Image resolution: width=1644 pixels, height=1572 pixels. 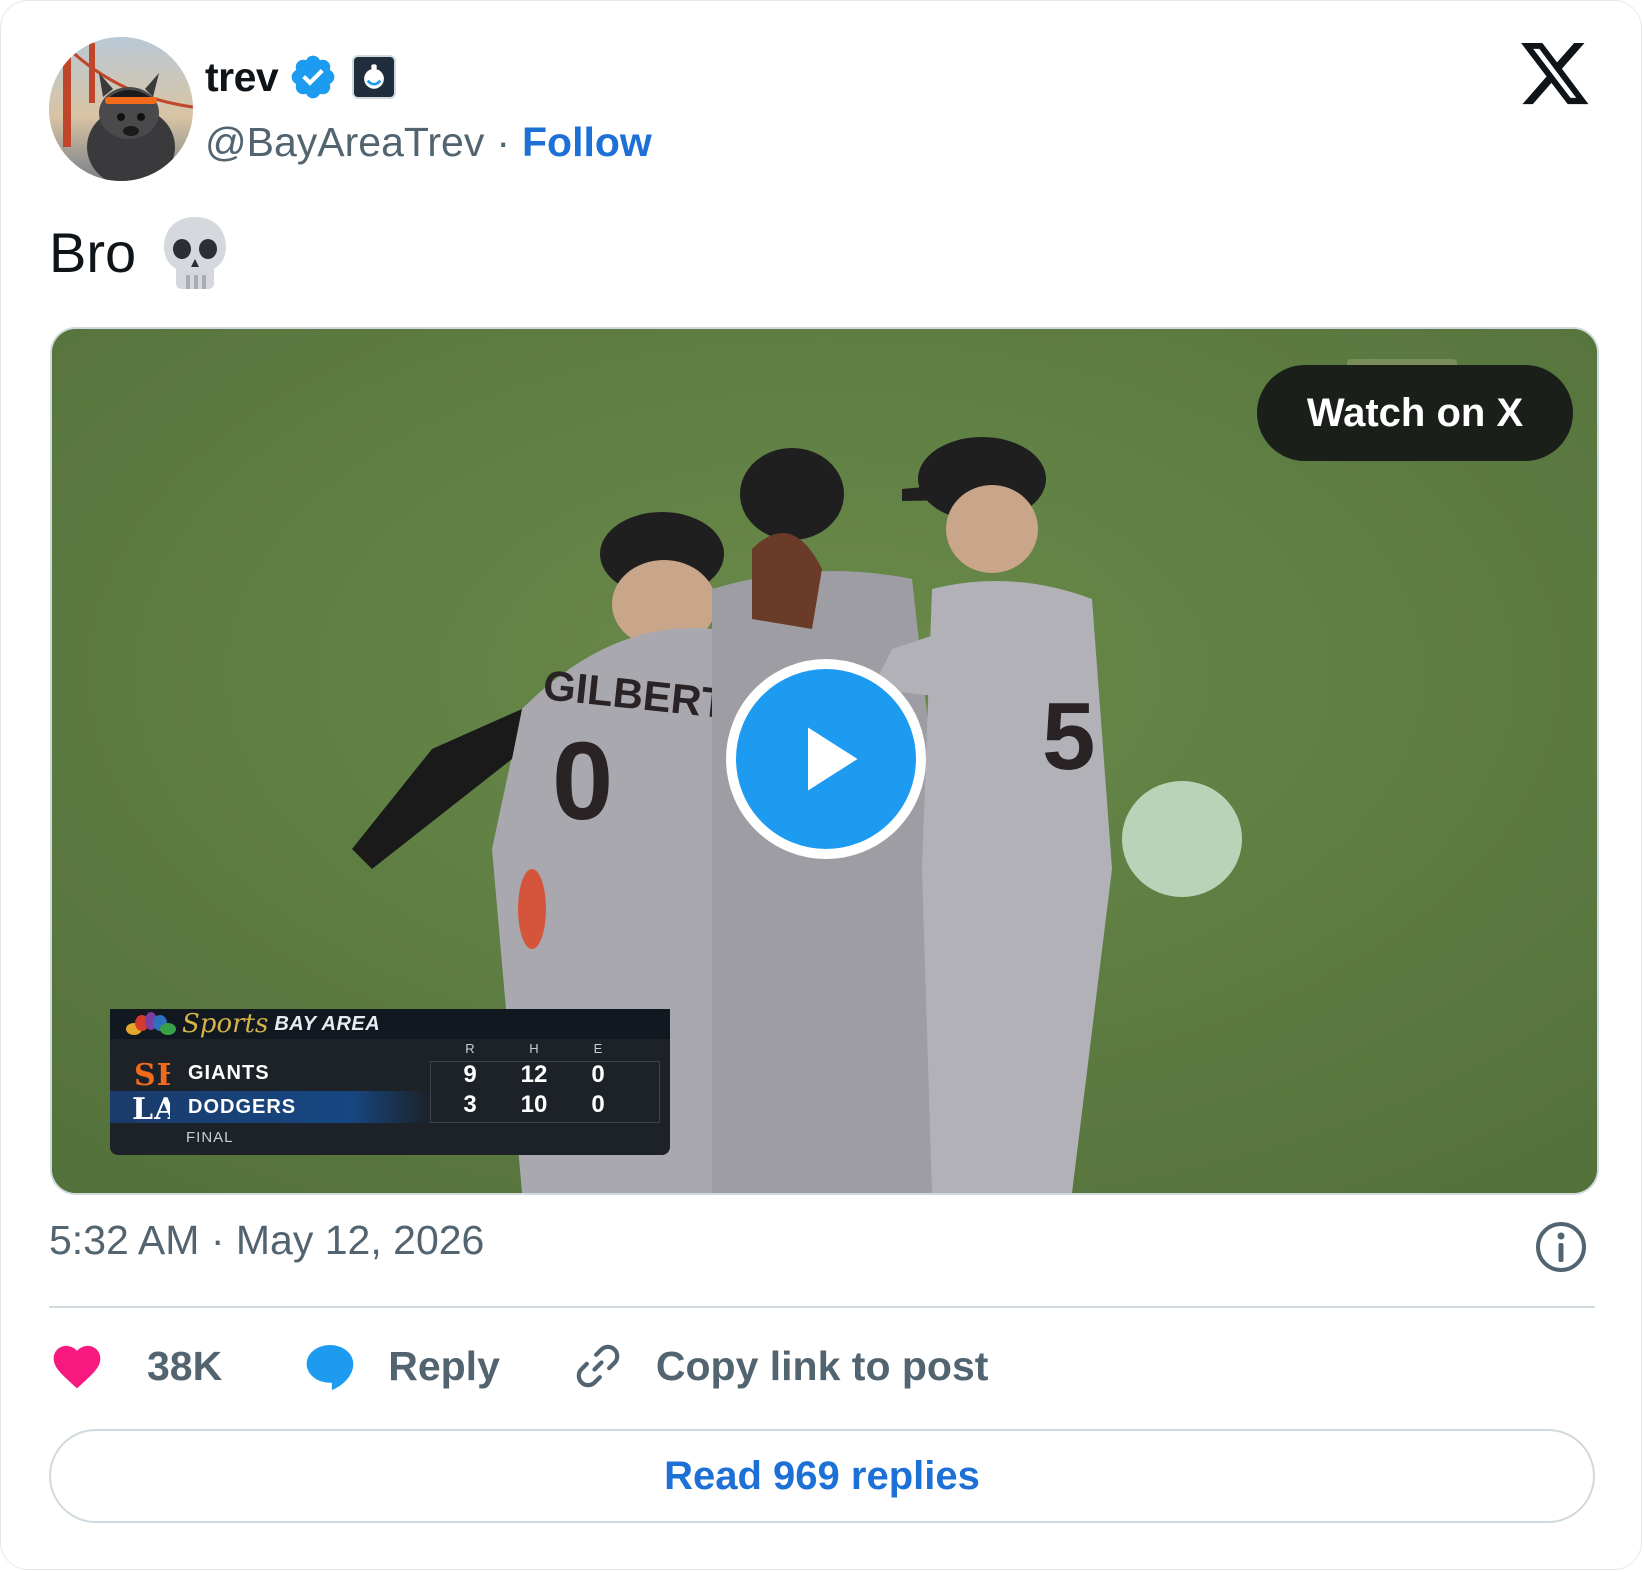 What do you see at coordinates (313, 77) in the screenshot?
I see `verified-badge-icon` at bounding box center [313, 77].